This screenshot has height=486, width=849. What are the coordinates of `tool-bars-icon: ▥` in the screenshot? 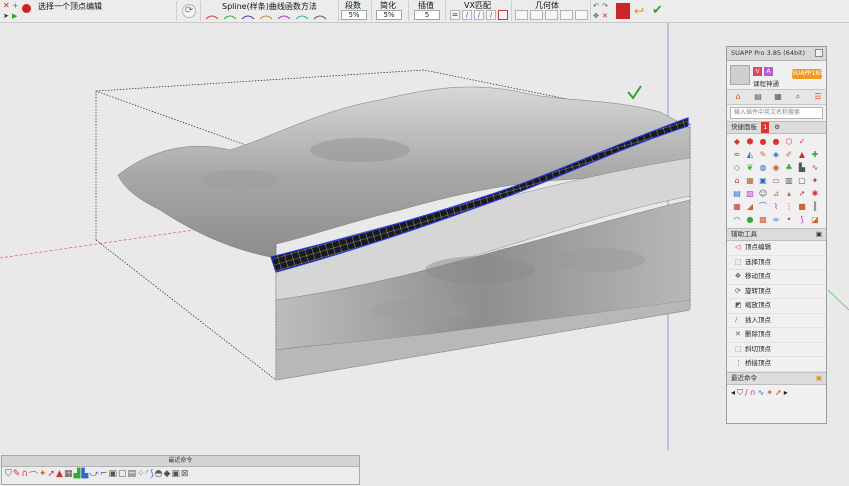 It's located at (789, 181).